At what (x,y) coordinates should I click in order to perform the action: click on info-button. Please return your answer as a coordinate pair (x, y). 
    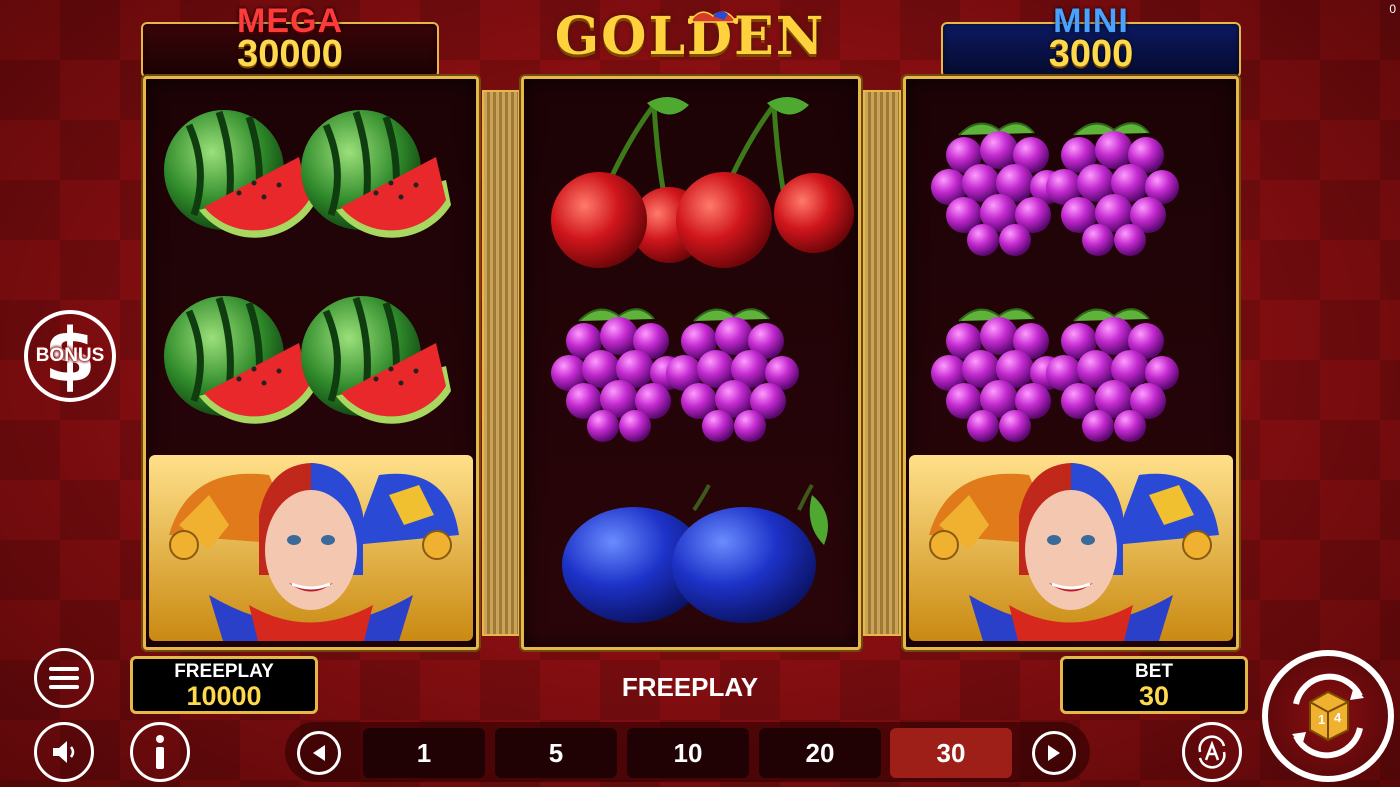
    Looking at the image, I should click on (160, 752).